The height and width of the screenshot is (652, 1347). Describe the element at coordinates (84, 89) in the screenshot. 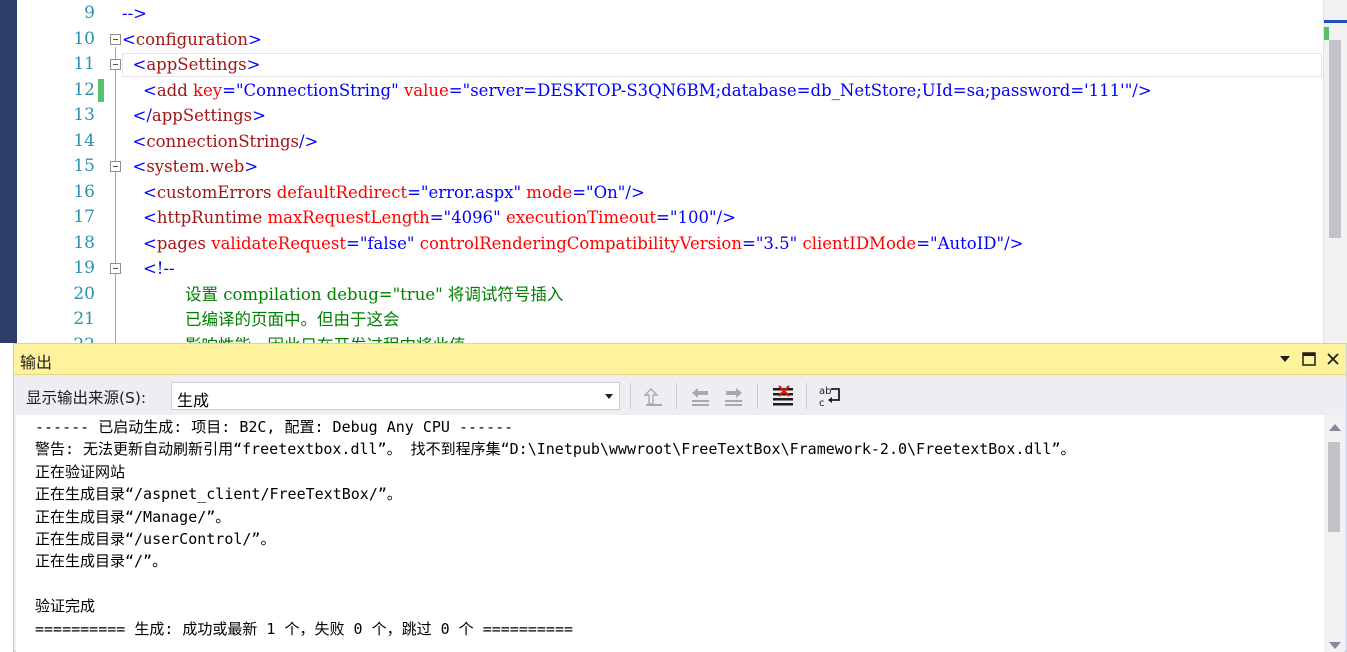

I see `line-number: 12` at that location.